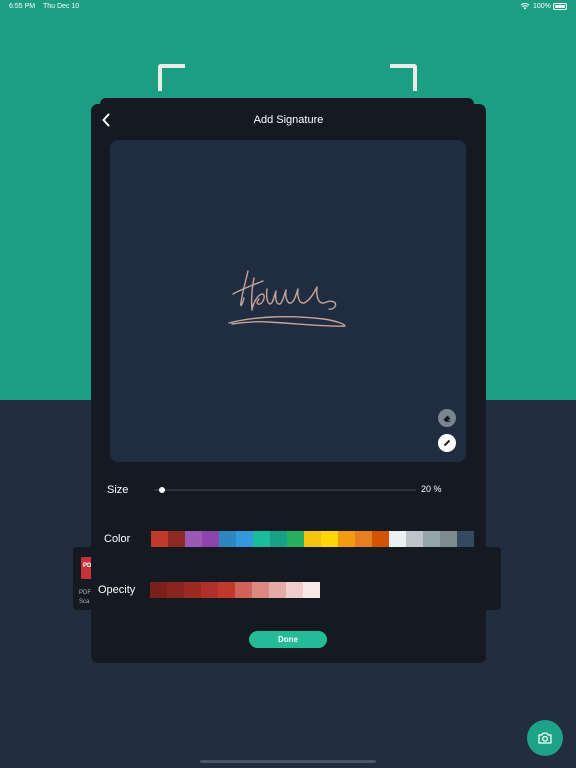 Image resolution: width=576 pixels, height=768 pixels. What do you see at coordinates (22, 6) in the screenshot?
I see `status-time: 6:55 PM` at bounding box center [22, 6].